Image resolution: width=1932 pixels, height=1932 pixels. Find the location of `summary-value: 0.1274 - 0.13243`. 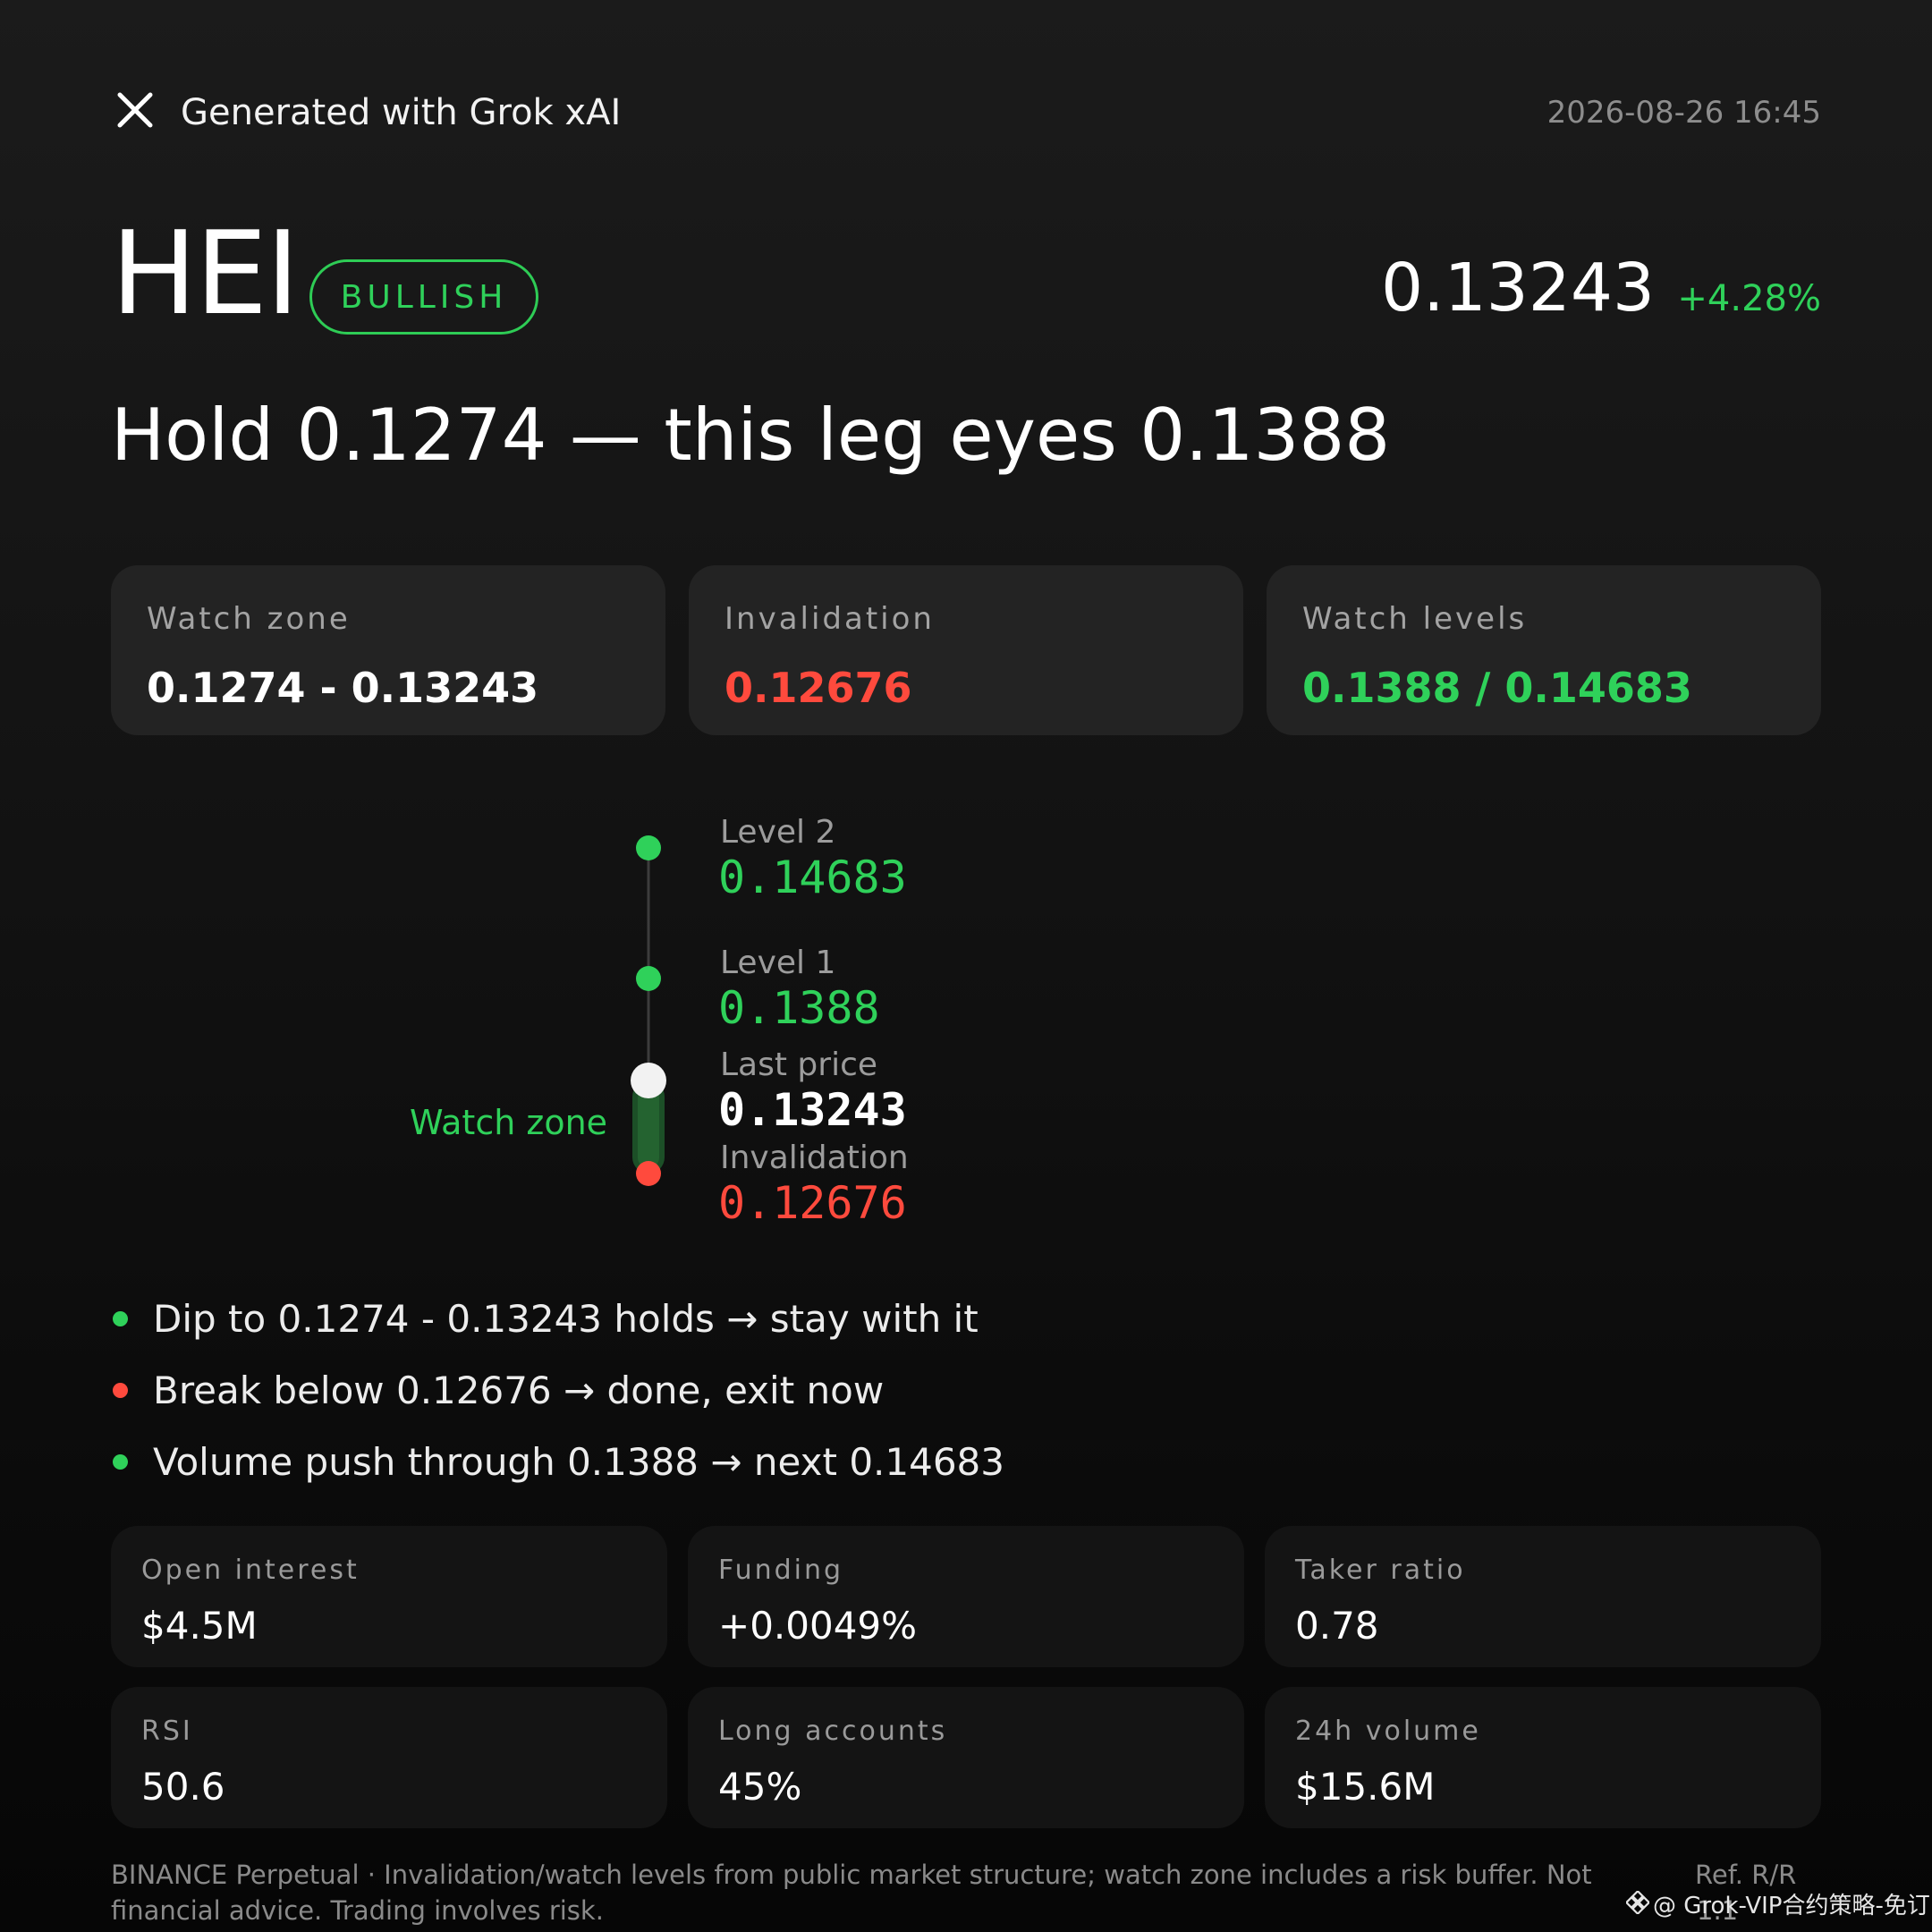

summary-value: 0.1274 - 0.13243 is located at coordinates (343, 688).